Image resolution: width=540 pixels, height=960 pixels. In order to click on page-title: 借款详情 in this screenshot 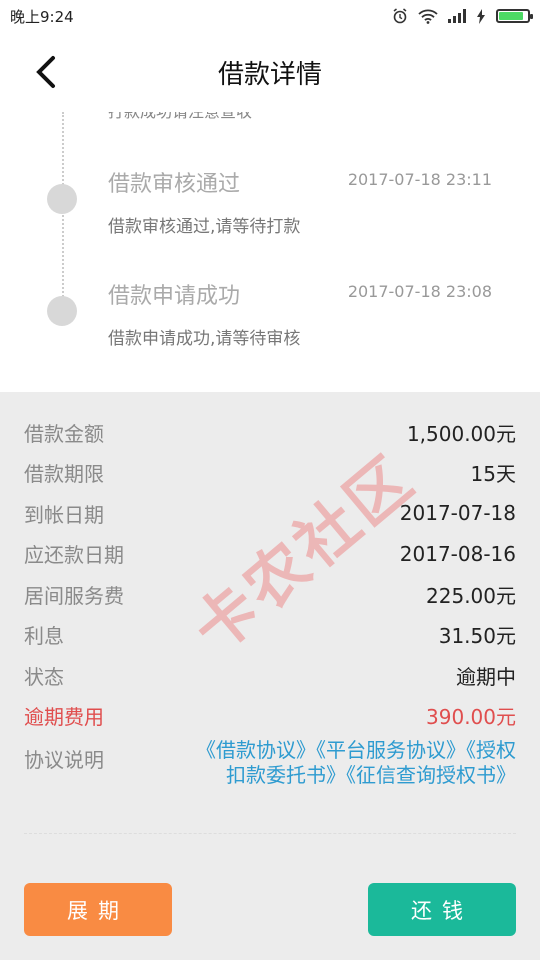, I will do `click(269, 74)`.